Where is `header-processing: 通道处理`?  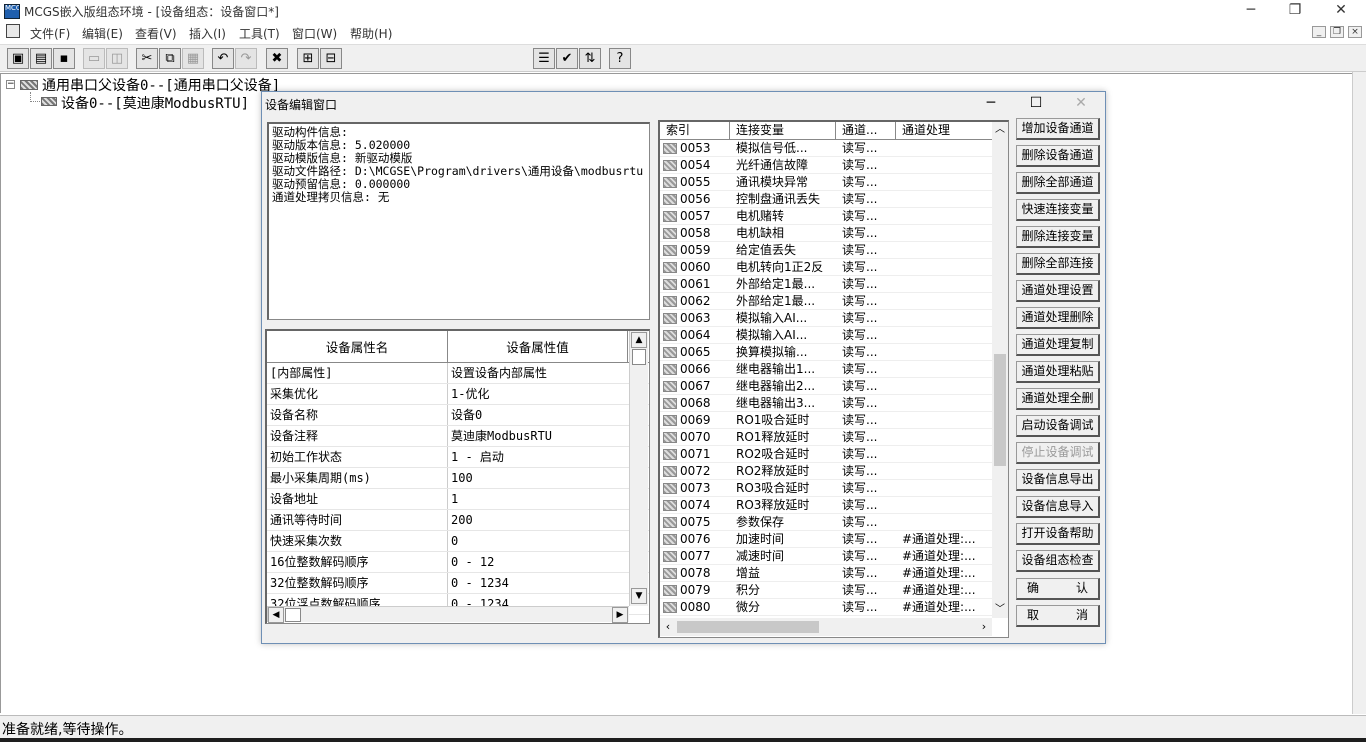 header-processing: 通道处理 is located at coordinates (945, 130).